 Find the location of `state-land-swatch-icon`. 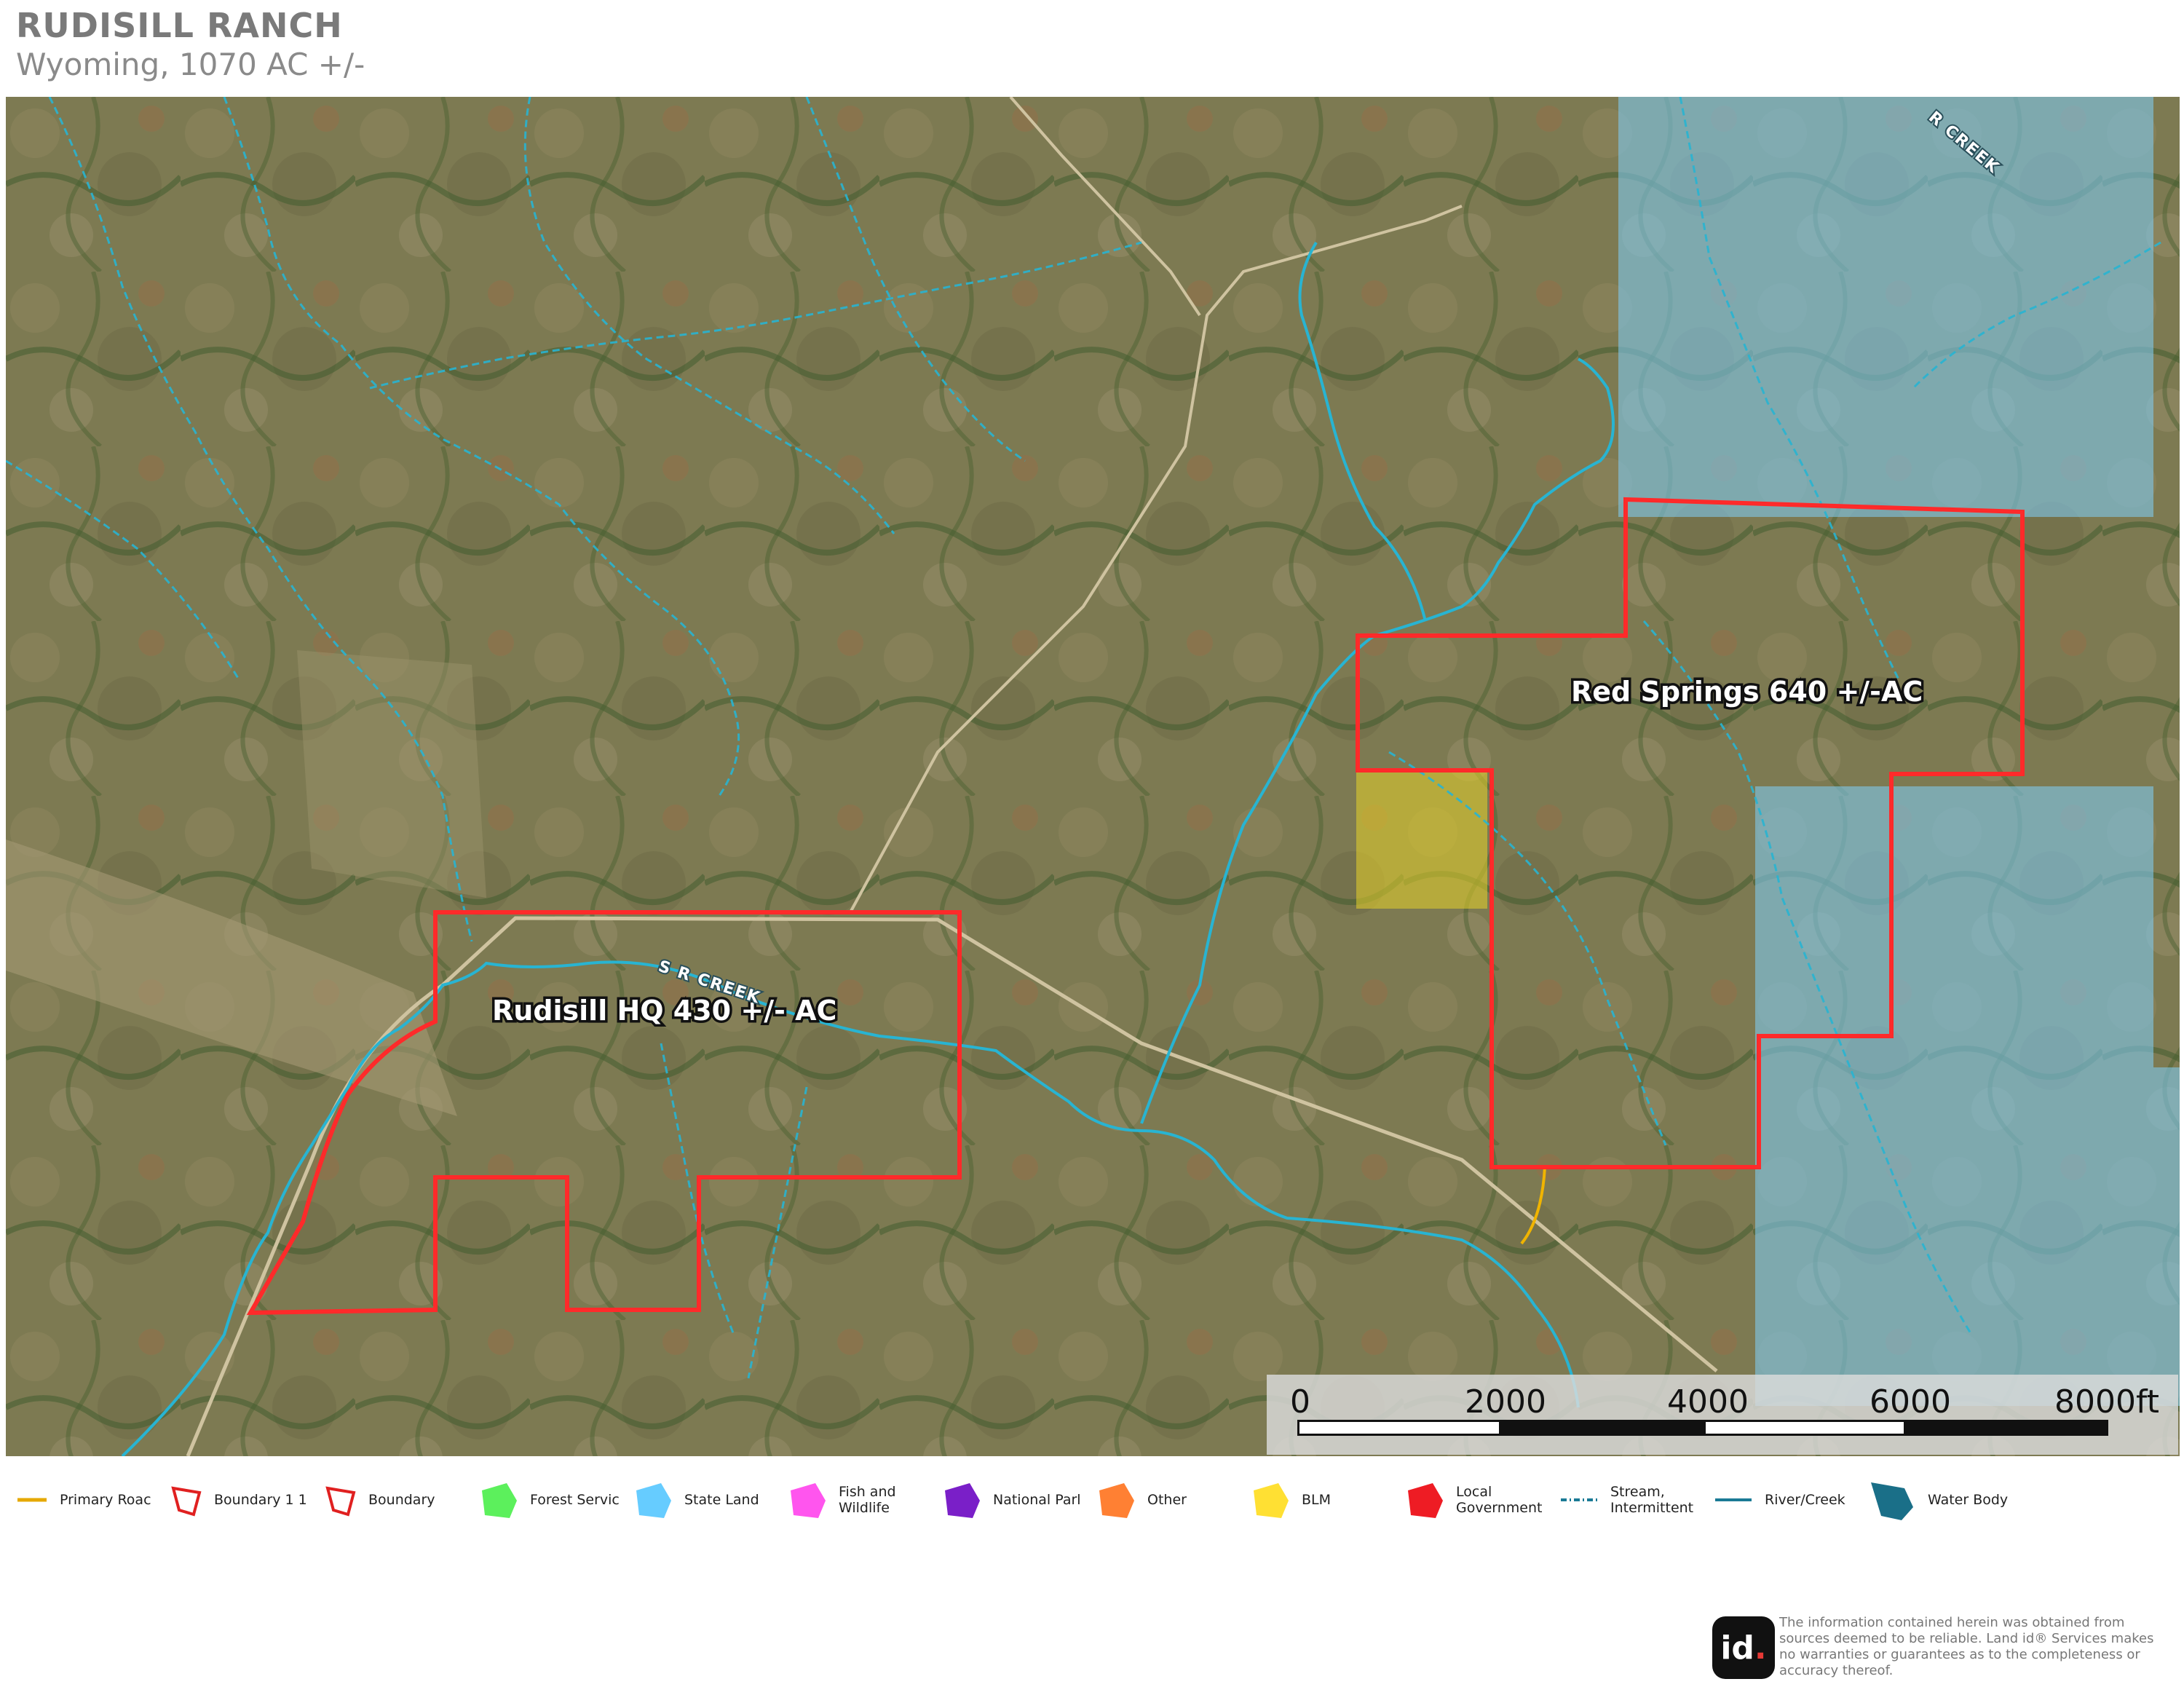

state-land-swatch-icon is located at coordinates (653, 1501).